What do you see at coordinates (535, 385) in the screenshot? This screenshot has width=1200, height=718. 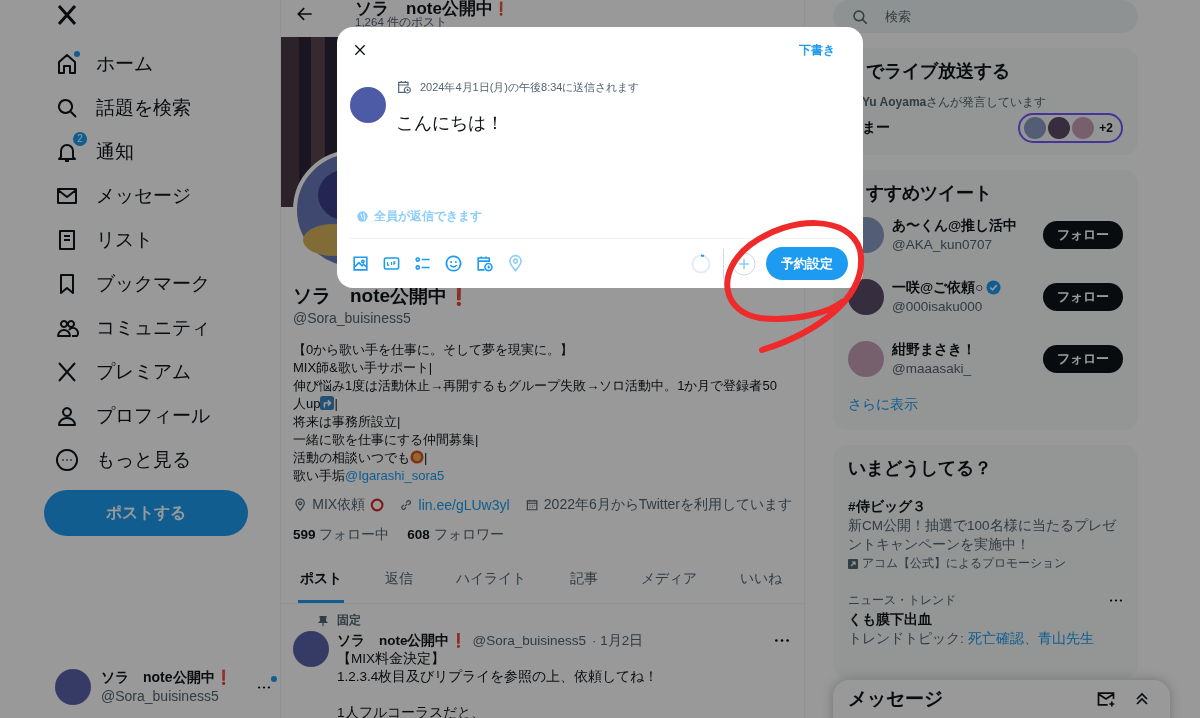 I see `bio-line: 伸び悩み1度は活動休止→再開するもグループ失敗→ソロ活動中。1か月で登録者50` at bounding box center [535, 385].